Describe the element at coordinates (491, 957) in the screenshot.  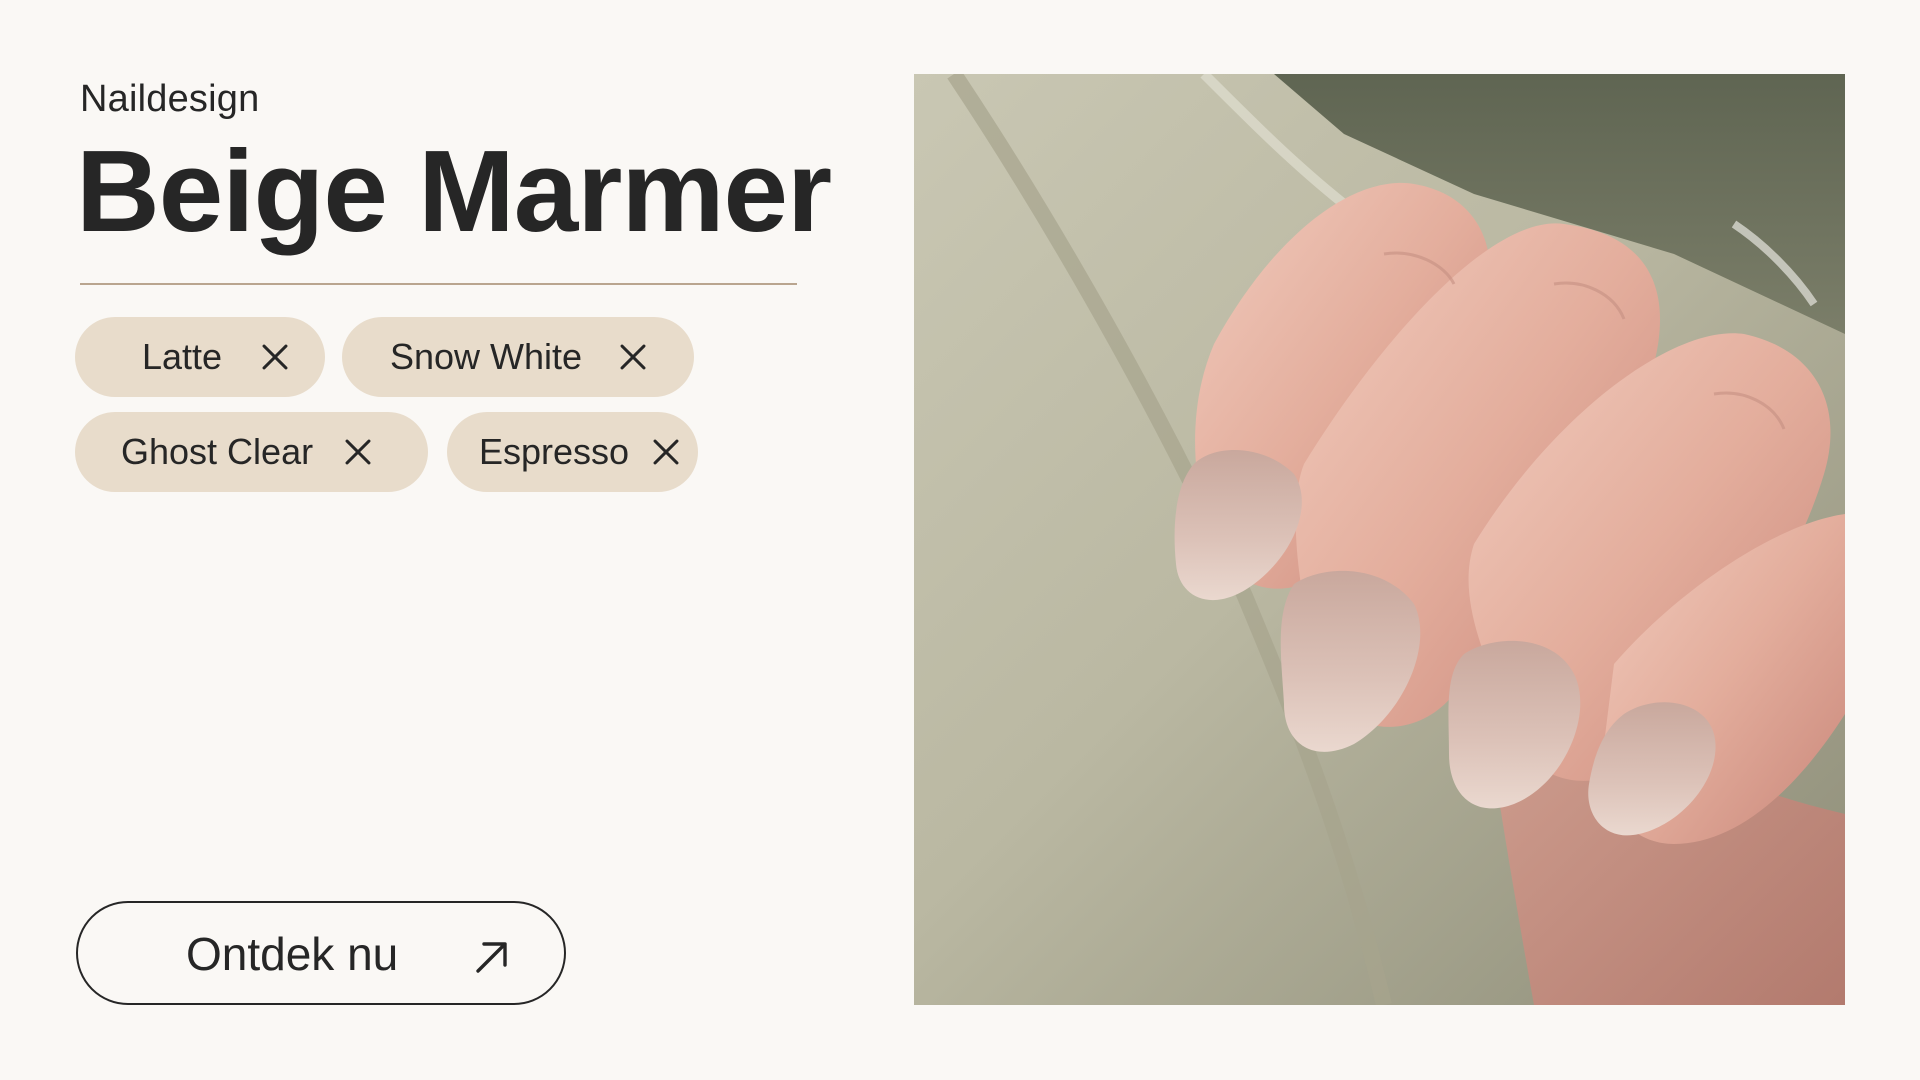
I see `arrow-up-right-icon` at that location.